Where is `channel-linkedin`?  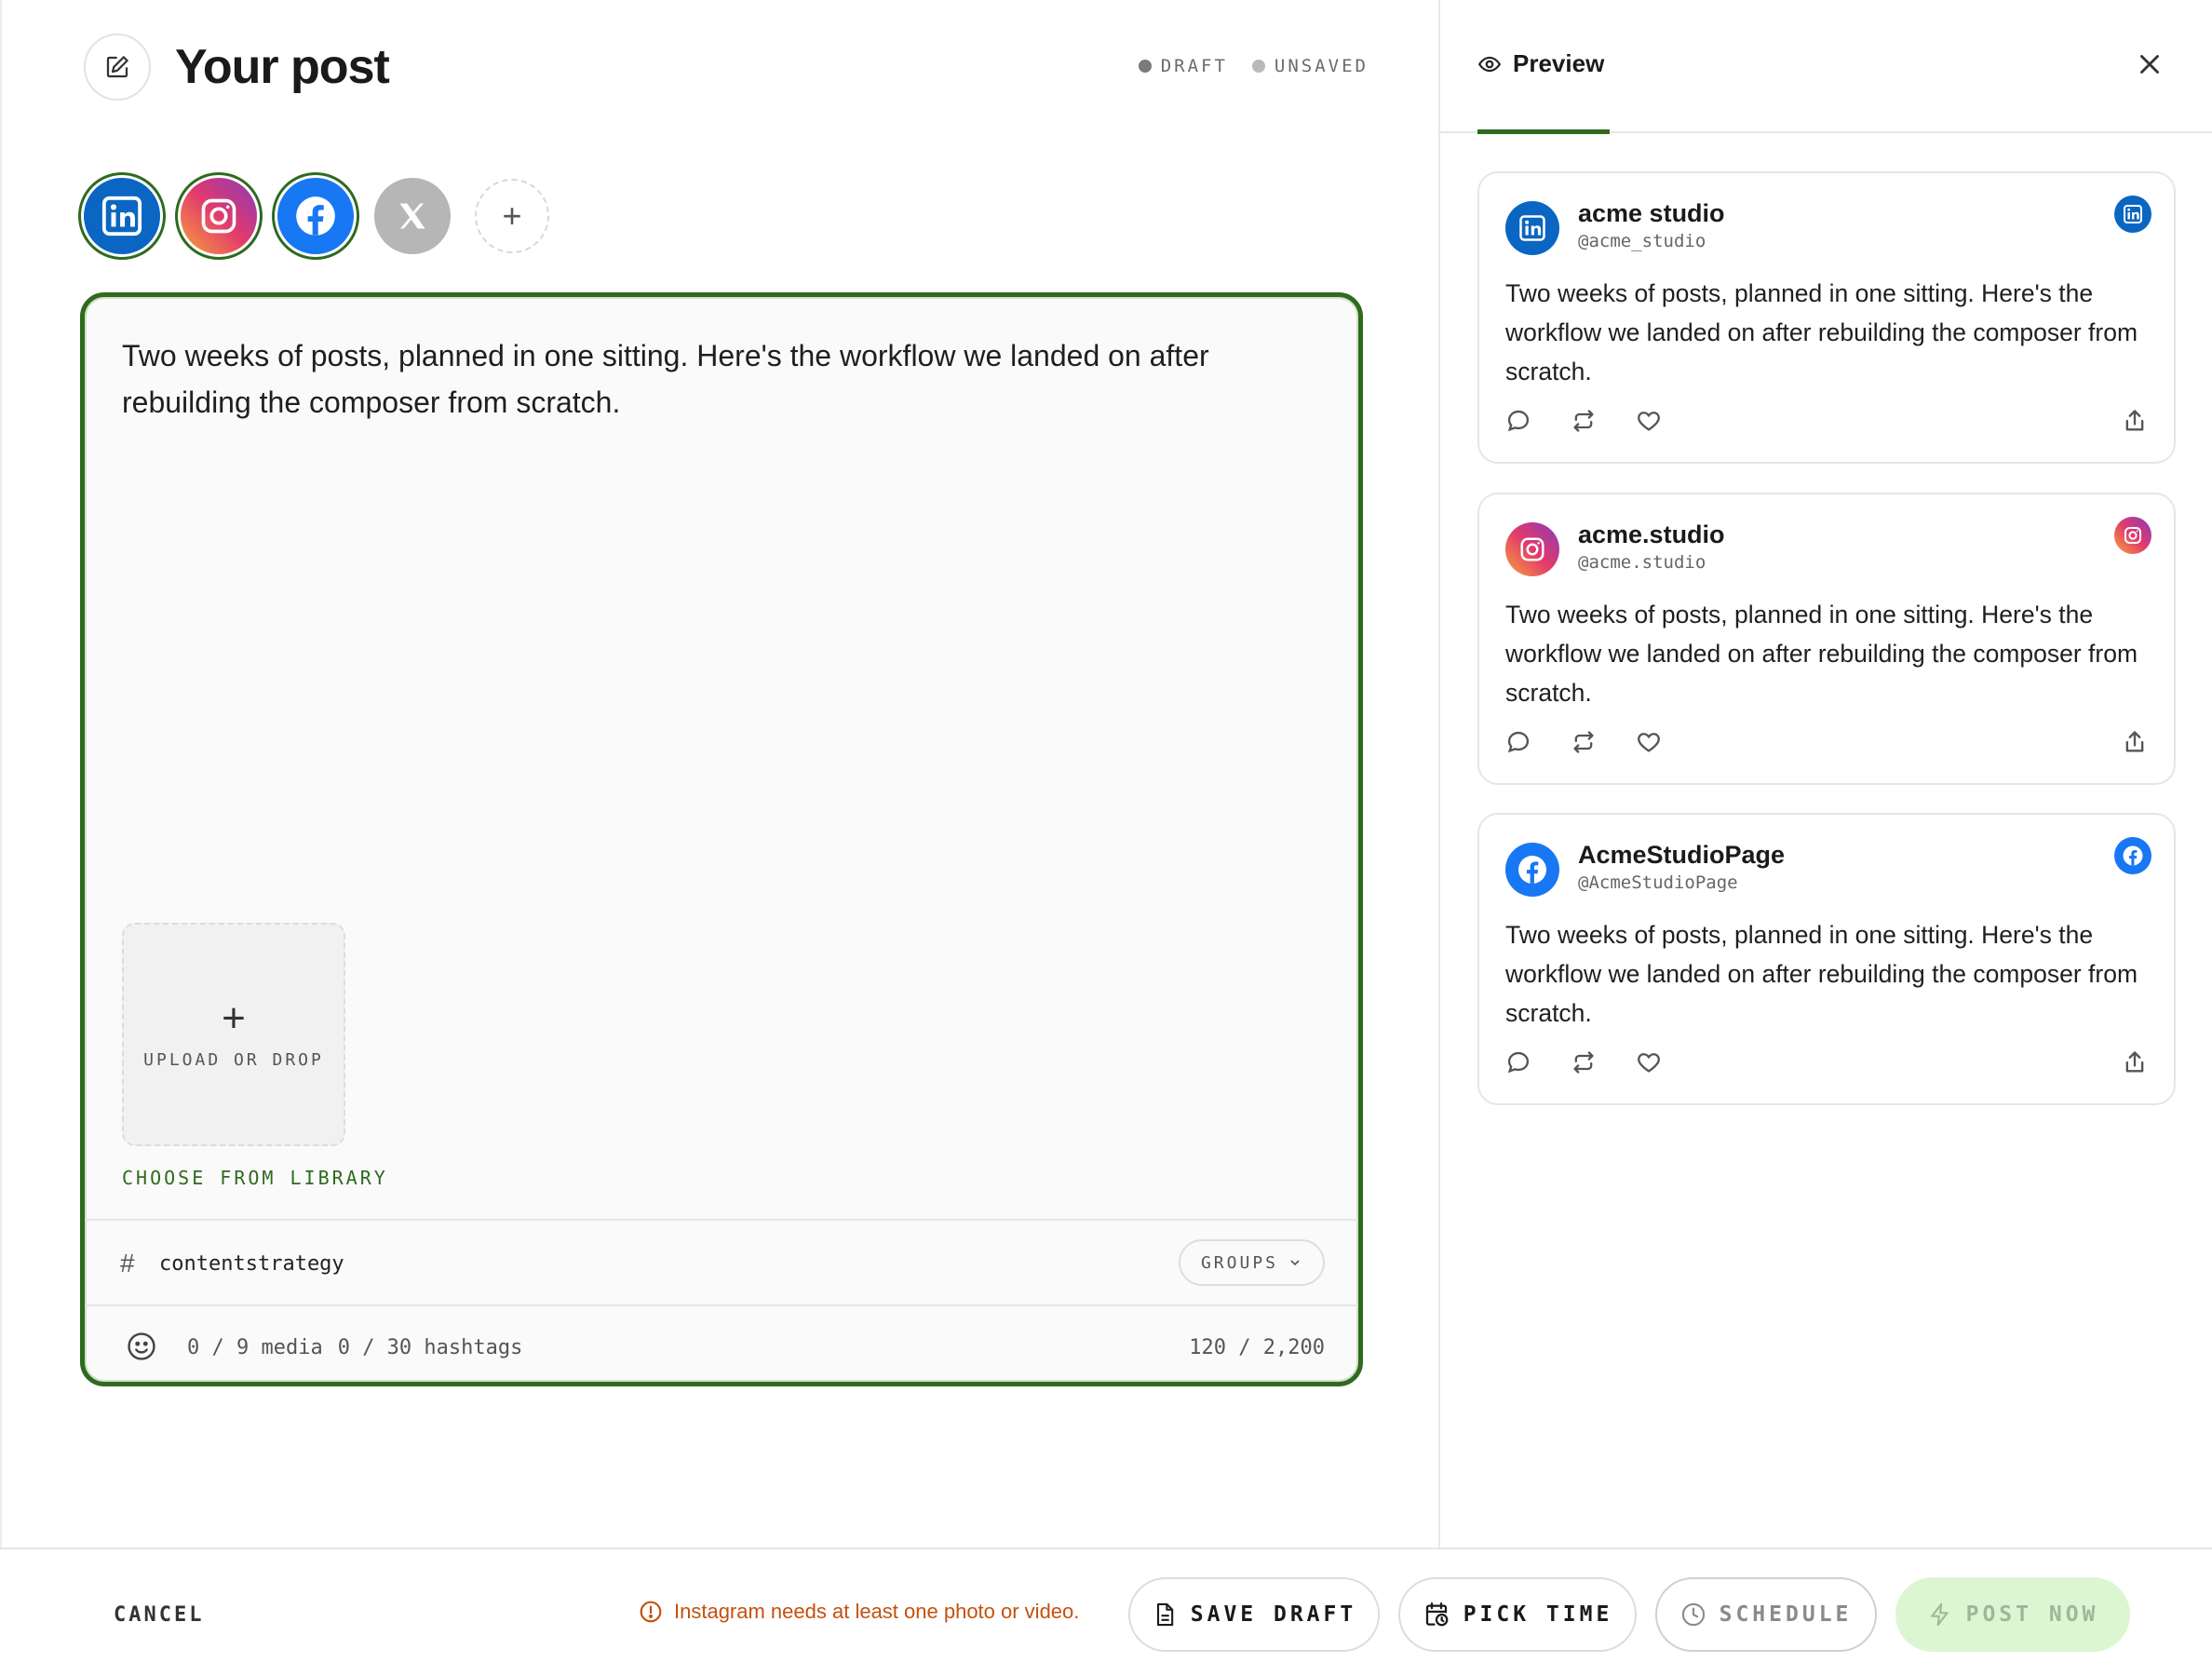 channel-linkedin is located at coordinates (122, 216).